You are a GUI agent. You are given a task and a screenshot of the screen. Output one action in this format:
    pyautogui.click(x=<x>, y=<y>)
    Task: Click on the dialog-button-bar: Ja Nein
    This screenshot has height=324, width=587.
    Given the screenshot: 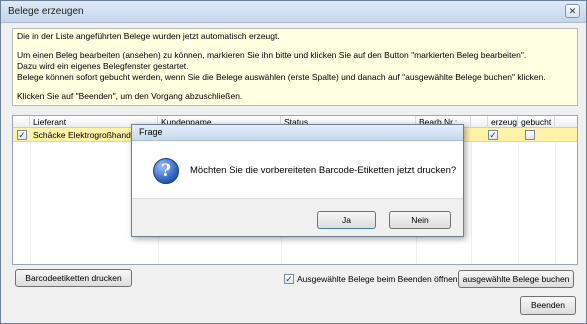 What is the action you would take?
    pyautogui.click(x=297, y=217)
    